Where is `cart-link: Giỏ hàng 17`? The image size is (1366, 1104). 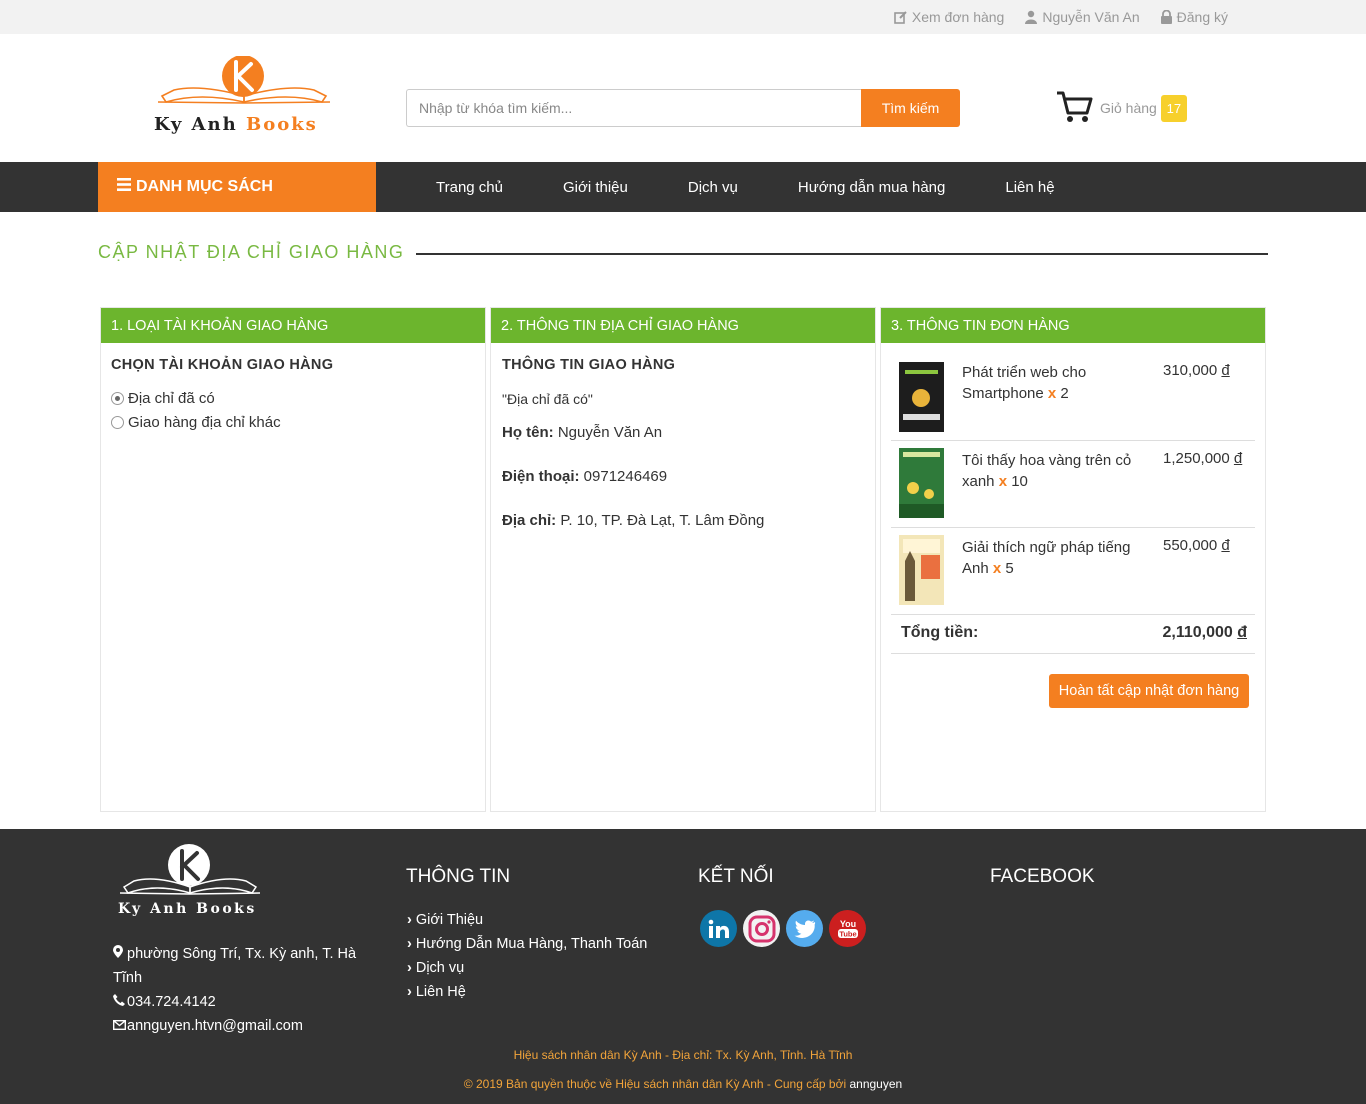
cart-link: Giỏ hàng 17 is located at coordinates (1121, 108).